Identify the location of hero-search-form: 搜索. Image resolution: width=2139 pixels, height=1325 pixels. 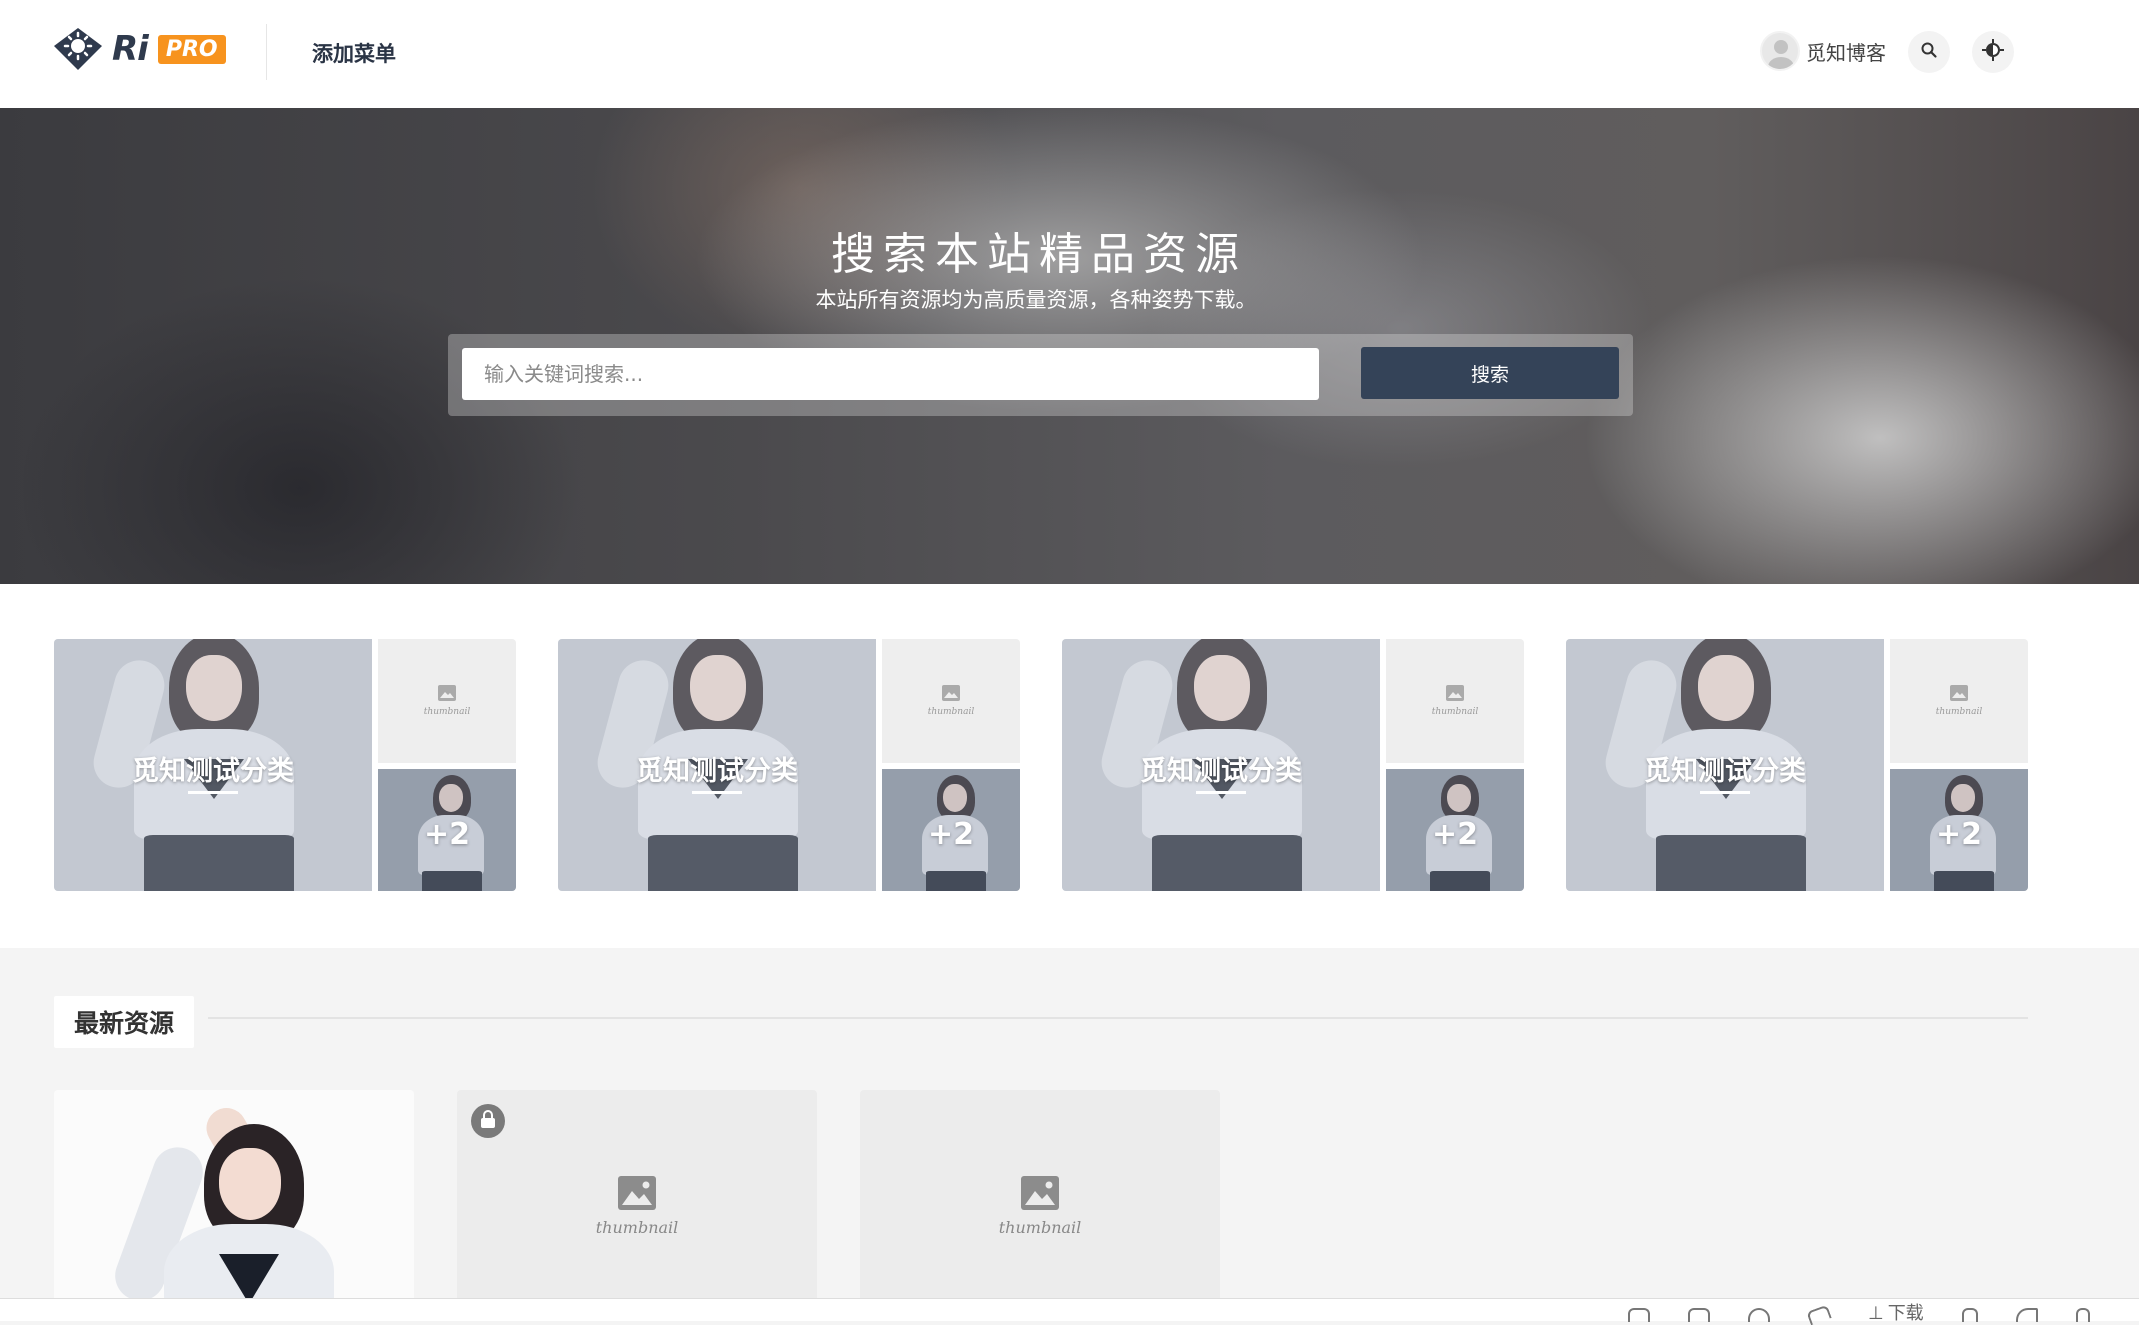
(1040, 375).